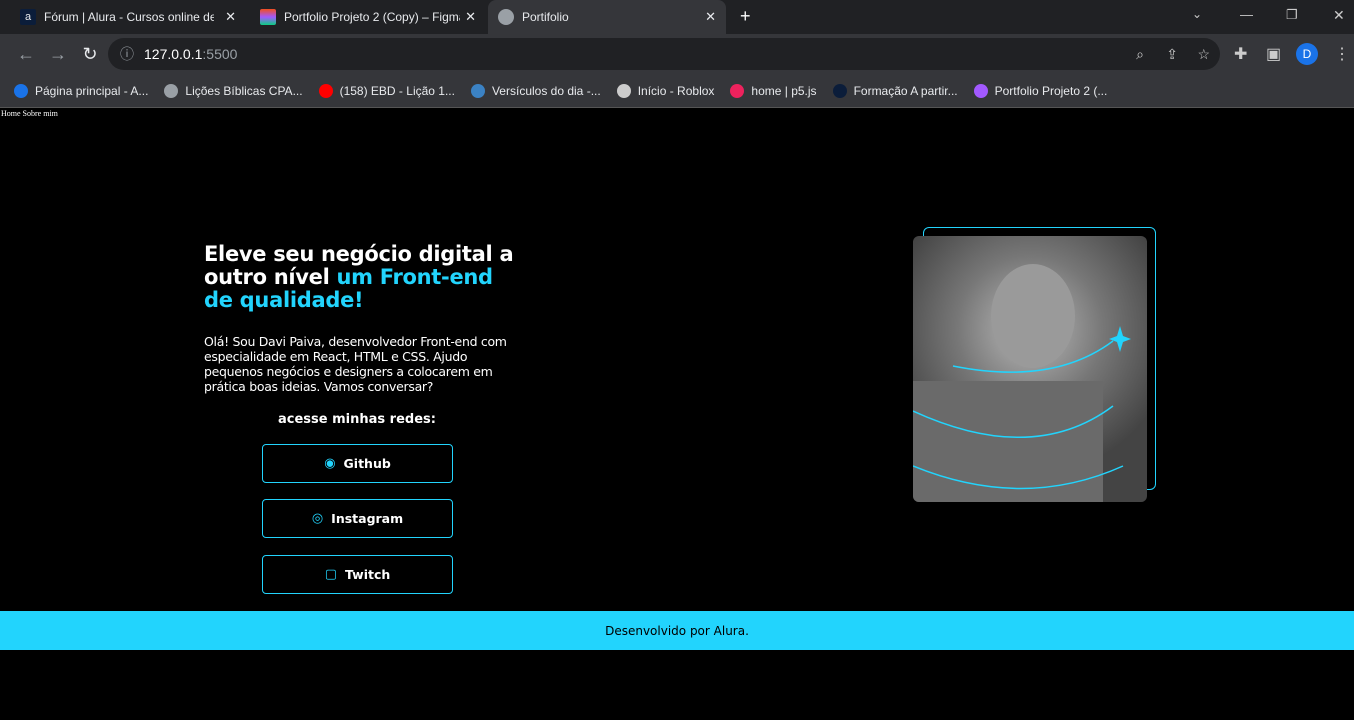  Describe the element at coordinates (607, 17) in the screenshot. I see `tab-portifolio: Portifolio ✕` at that location.